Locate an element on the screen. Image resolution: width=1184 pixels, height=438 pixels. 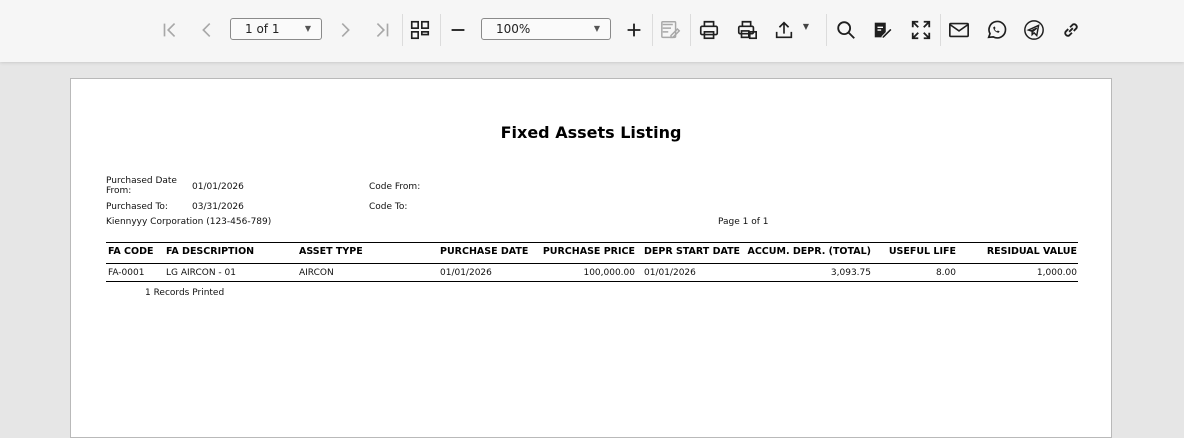
zoom-in-button is located at coordinates (634, 30).